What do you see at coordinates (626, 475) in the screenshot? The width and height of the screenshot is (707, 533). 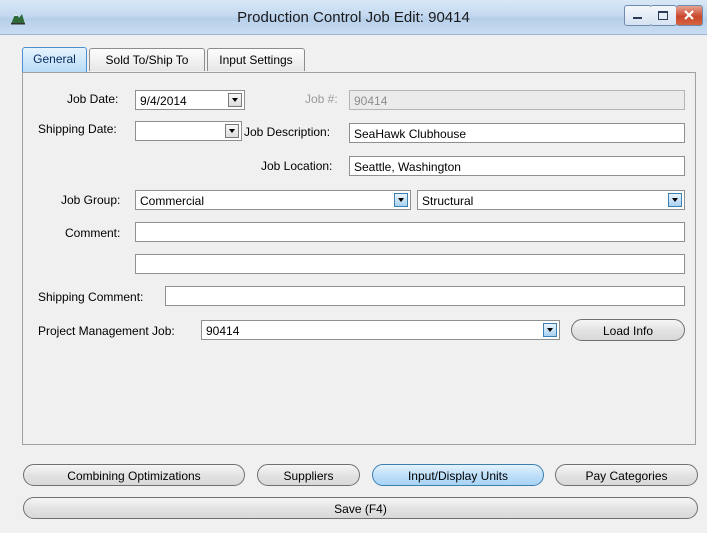 I see `pay-categories-button: Pay Categories` at bounding box center [626, 475].